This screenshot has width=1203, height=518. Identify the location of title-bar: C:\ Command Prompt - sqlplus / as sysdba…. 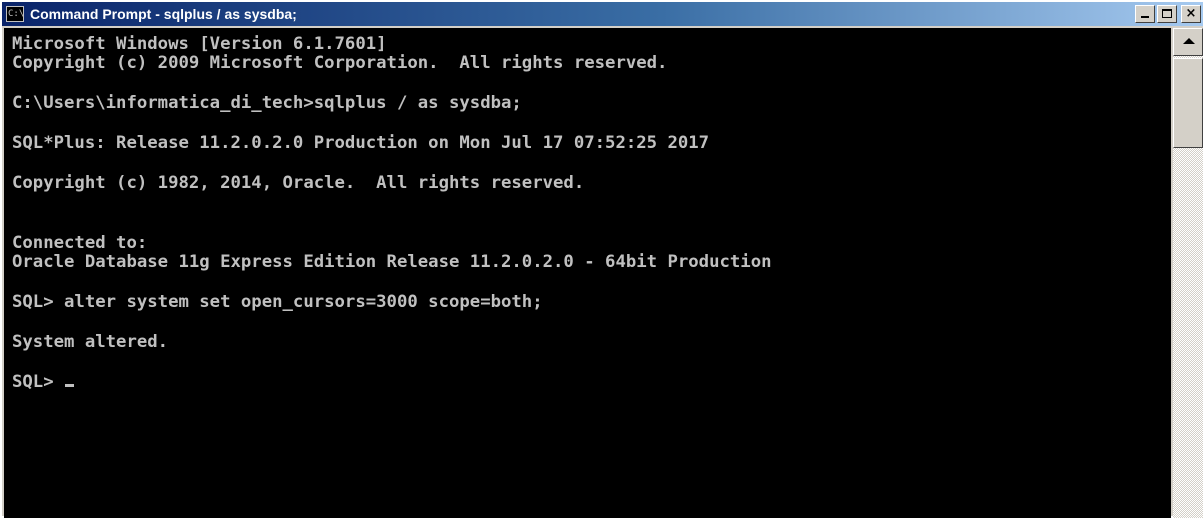
(602, 14).